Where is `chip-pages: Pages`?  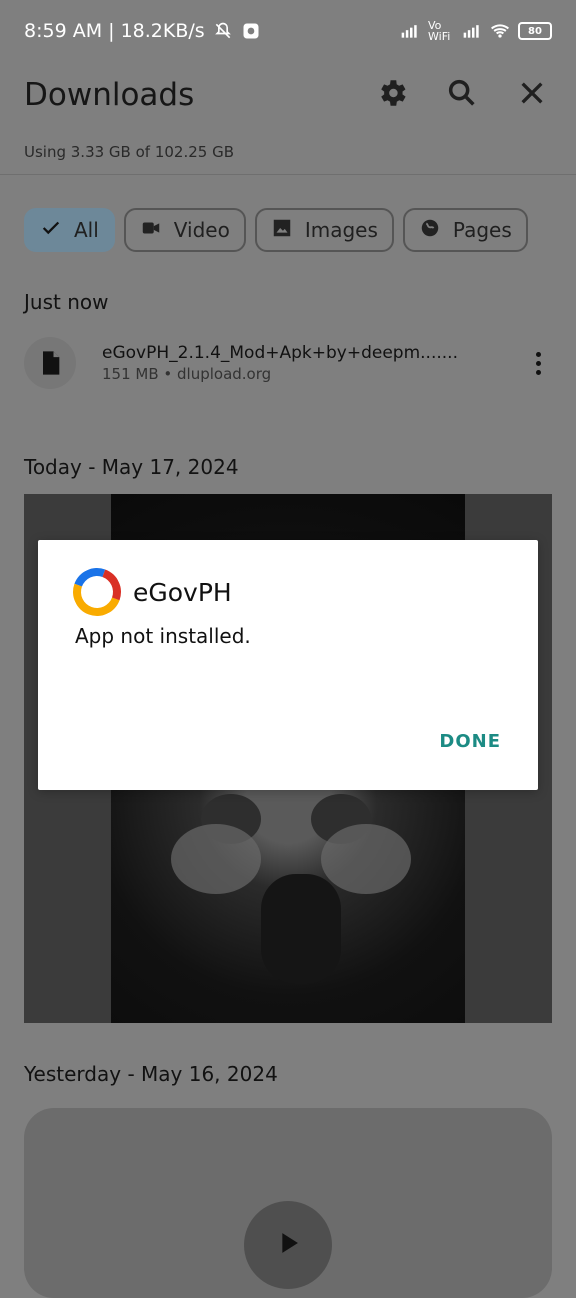
chip-pages: Pages is located at coordinates (465, 230).